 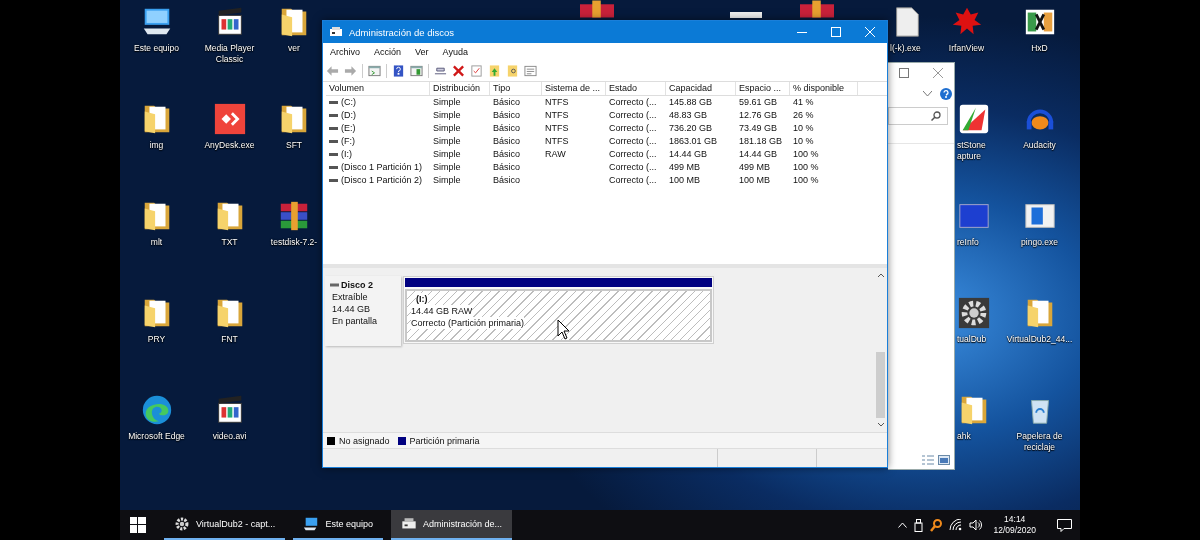 What do you see at coordinates (1064, 525) in the screenshot?
I see `notification-icon` at bounding box center [1064, 525].